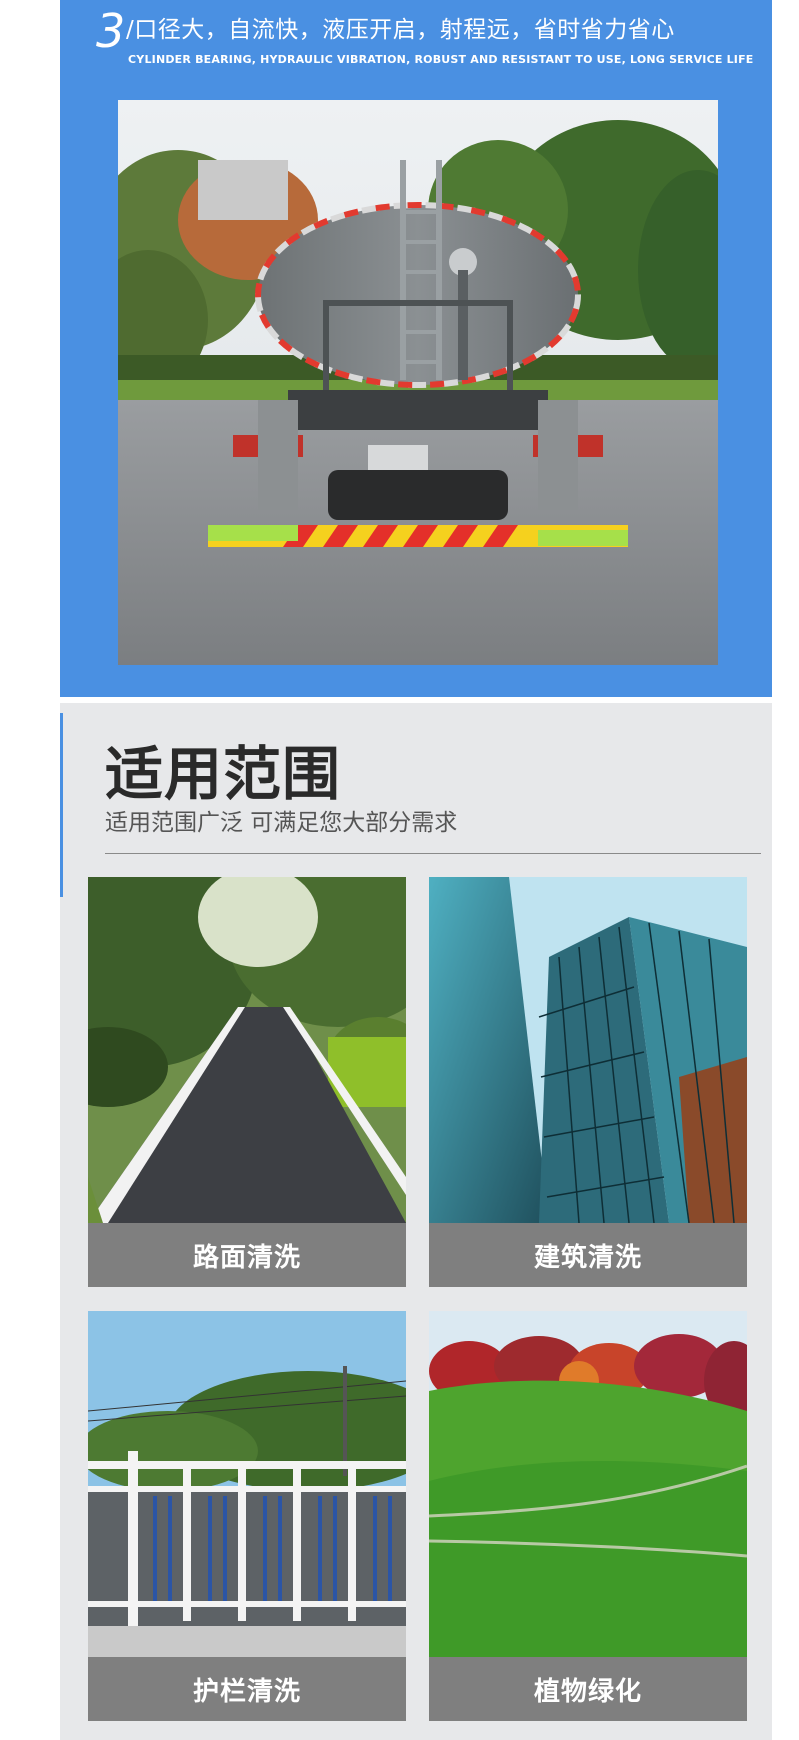  Describe the element at coordinates (400, 30) in the screenshot. I see `banner-headline-text: /口径大，自流快，液压开启，射程远，省时省力省心` at that location.